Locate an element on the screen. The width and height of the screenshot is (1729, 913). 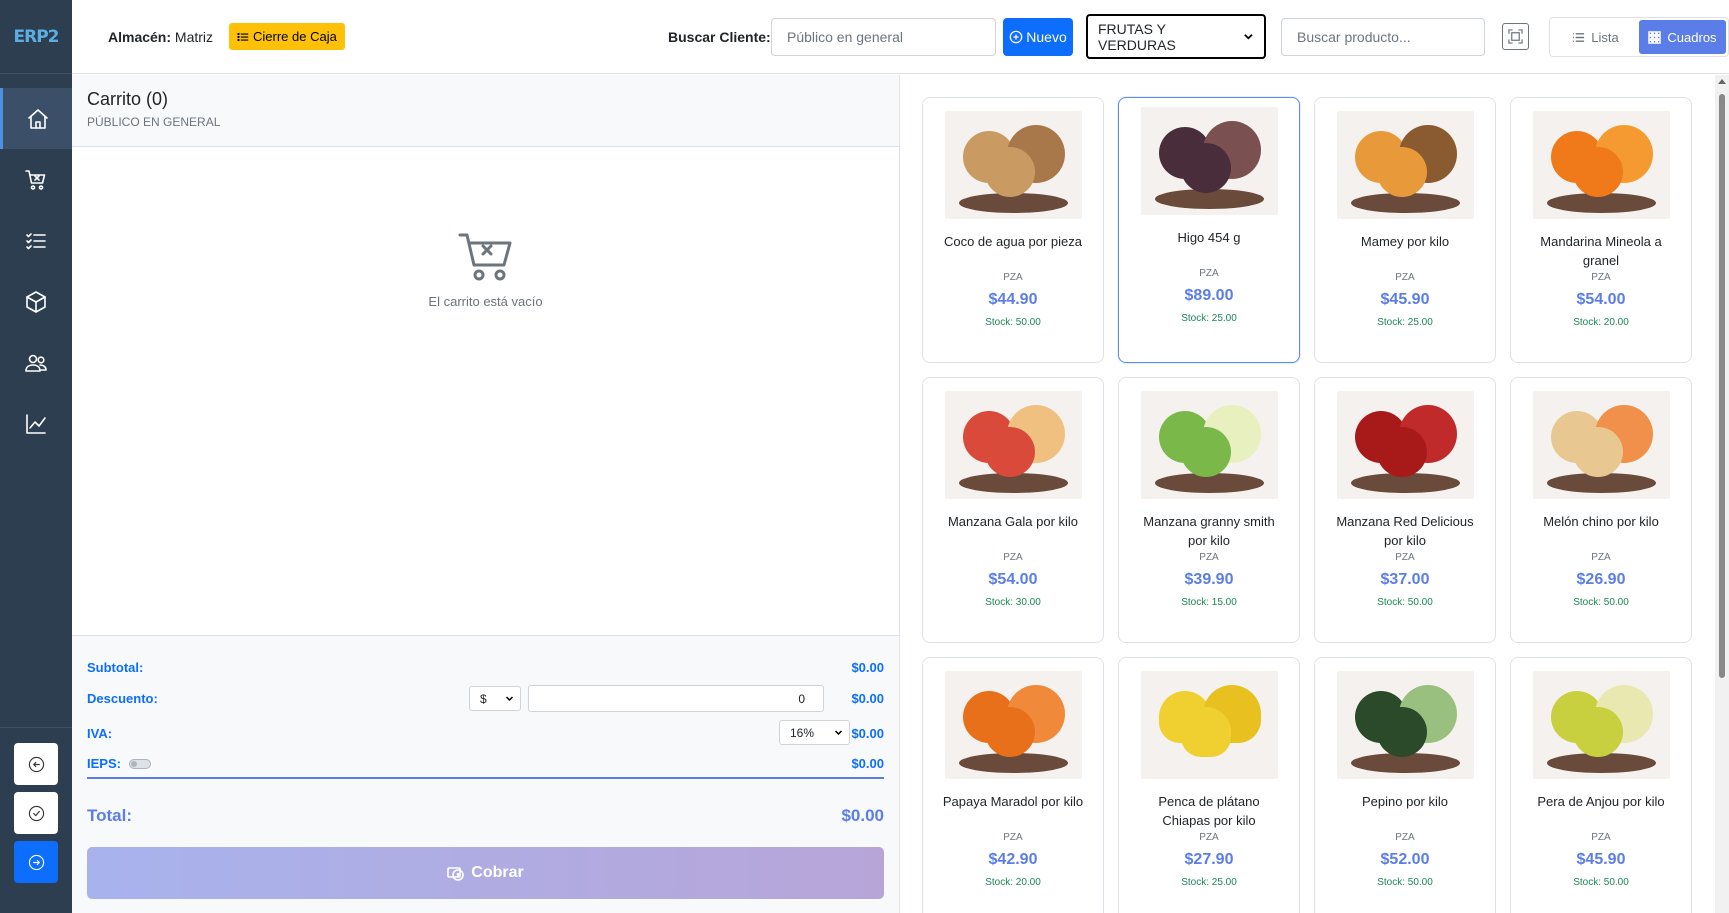
sidebar-nav is located at coordinates (36, 271).